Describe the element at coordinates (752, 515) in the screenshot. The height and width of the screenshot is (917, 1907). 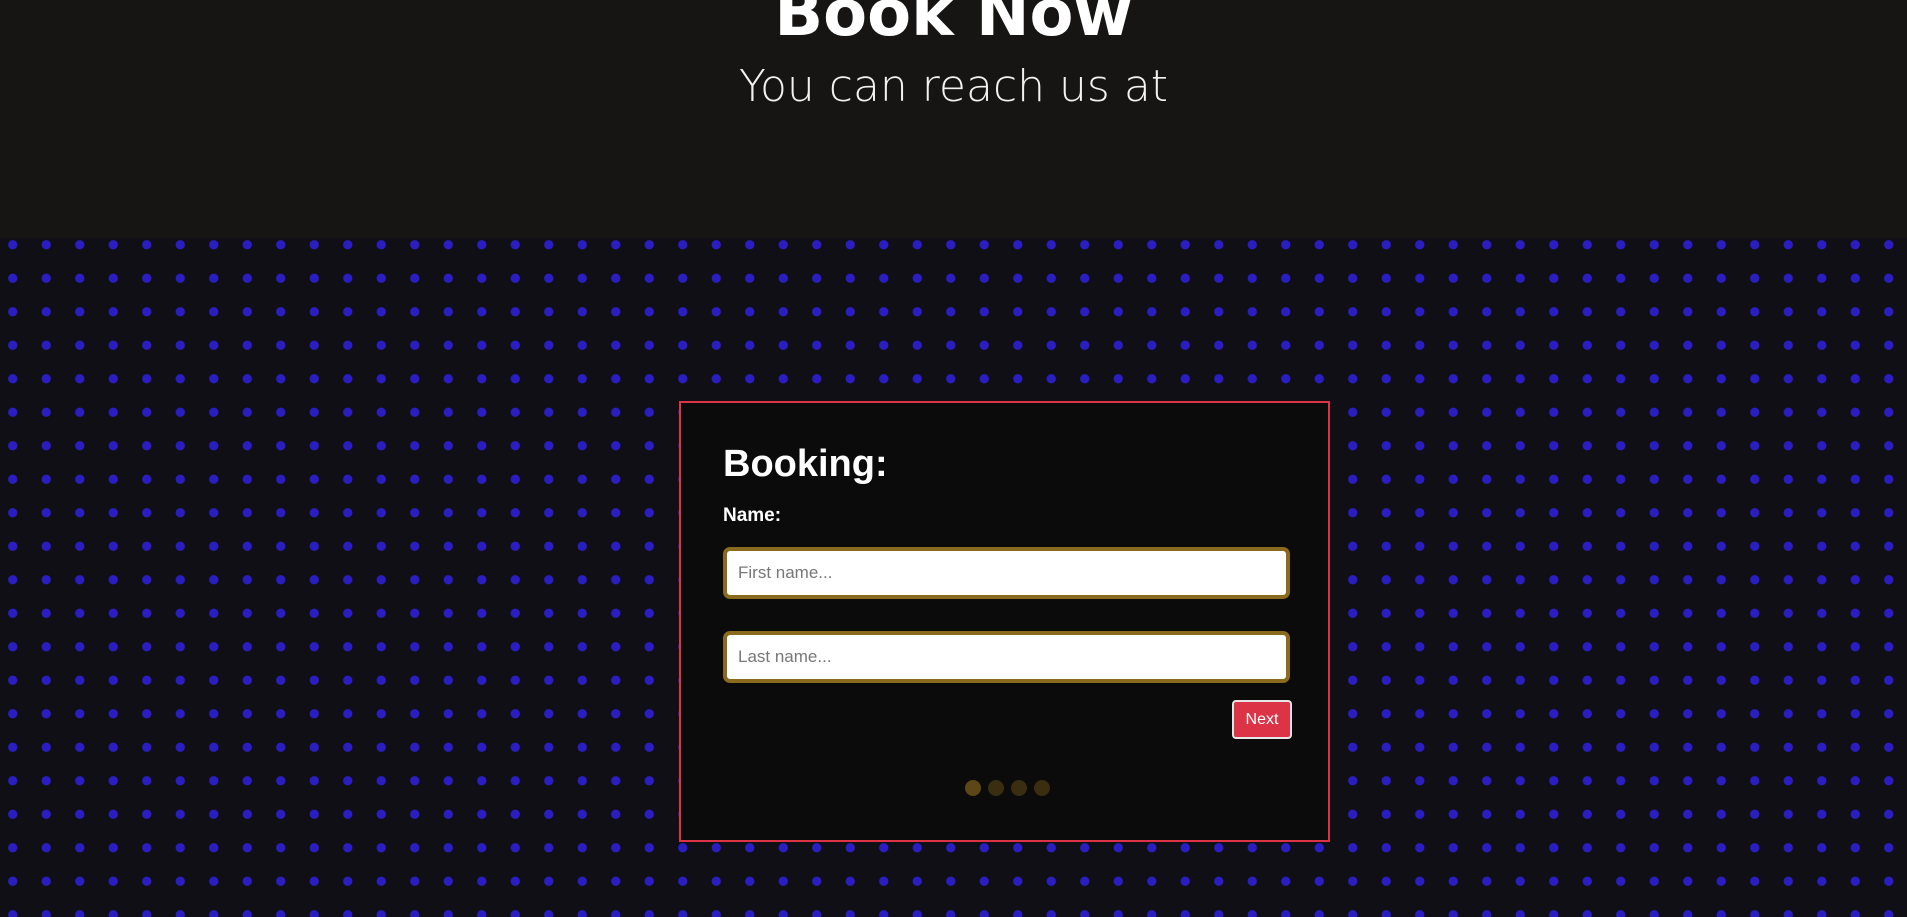
I see `name-label: Name:` at that location.